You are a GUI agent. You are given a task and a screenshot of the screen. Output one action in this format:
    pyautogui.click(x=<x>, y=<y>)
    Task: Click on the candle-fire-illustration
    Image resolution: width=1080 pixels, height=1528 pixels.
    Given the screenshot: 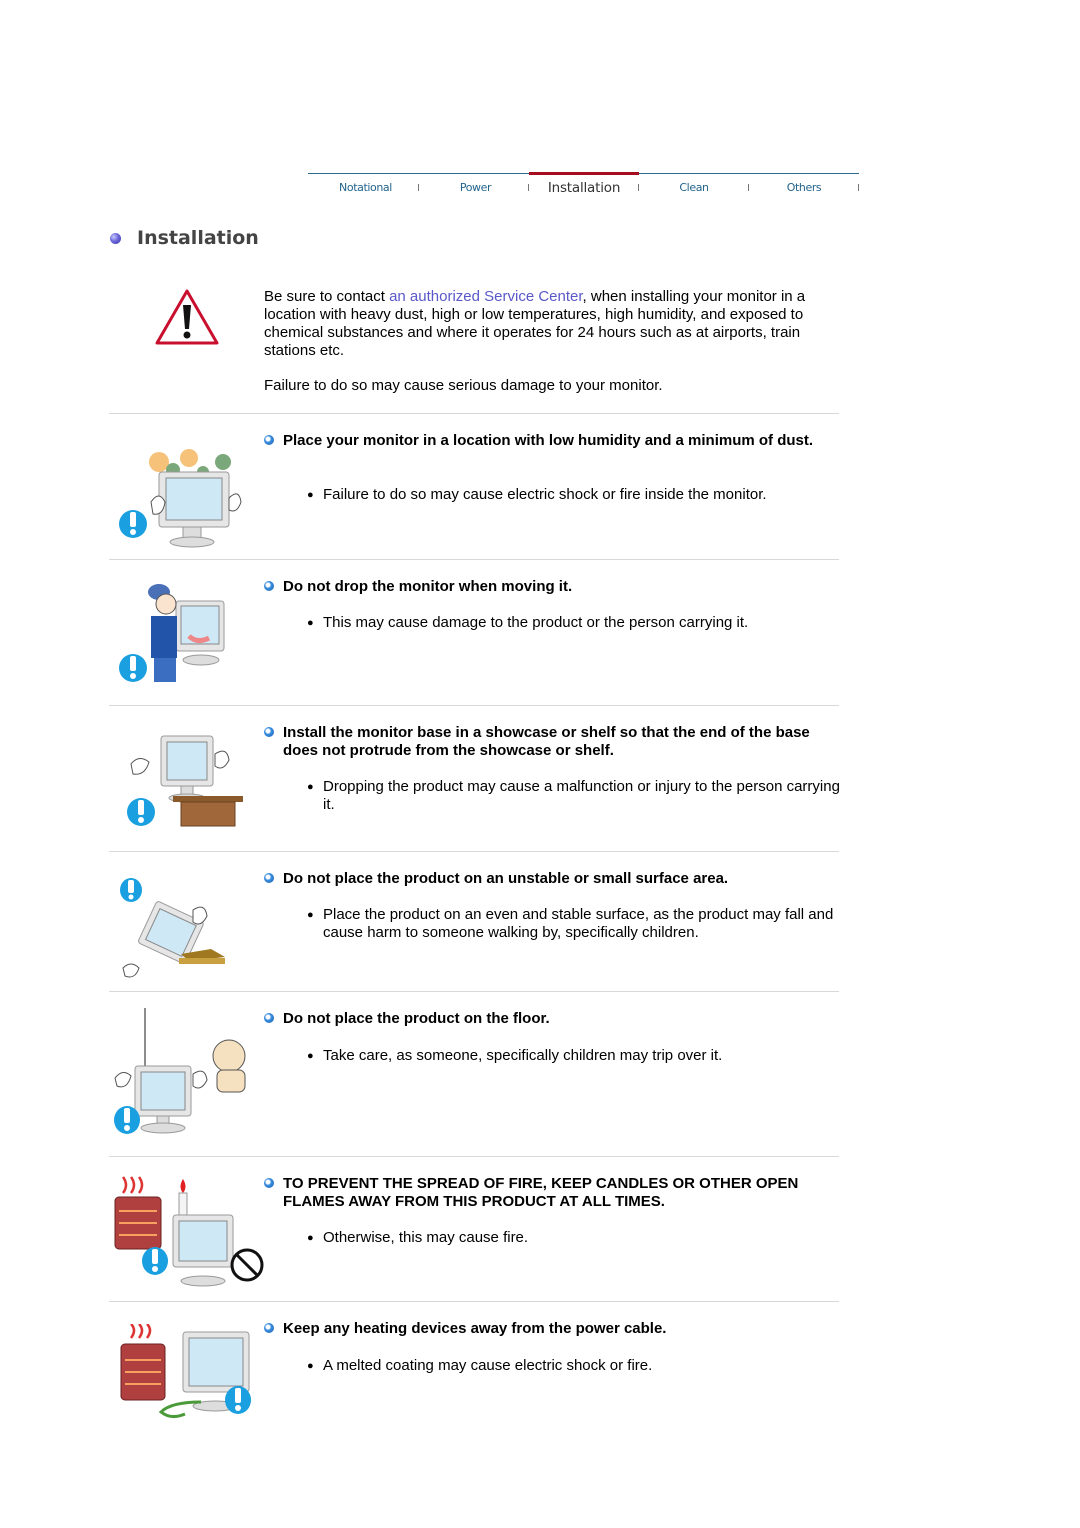 What is the action you would take?
    pyautogui.click(x=189, y=1231)
    